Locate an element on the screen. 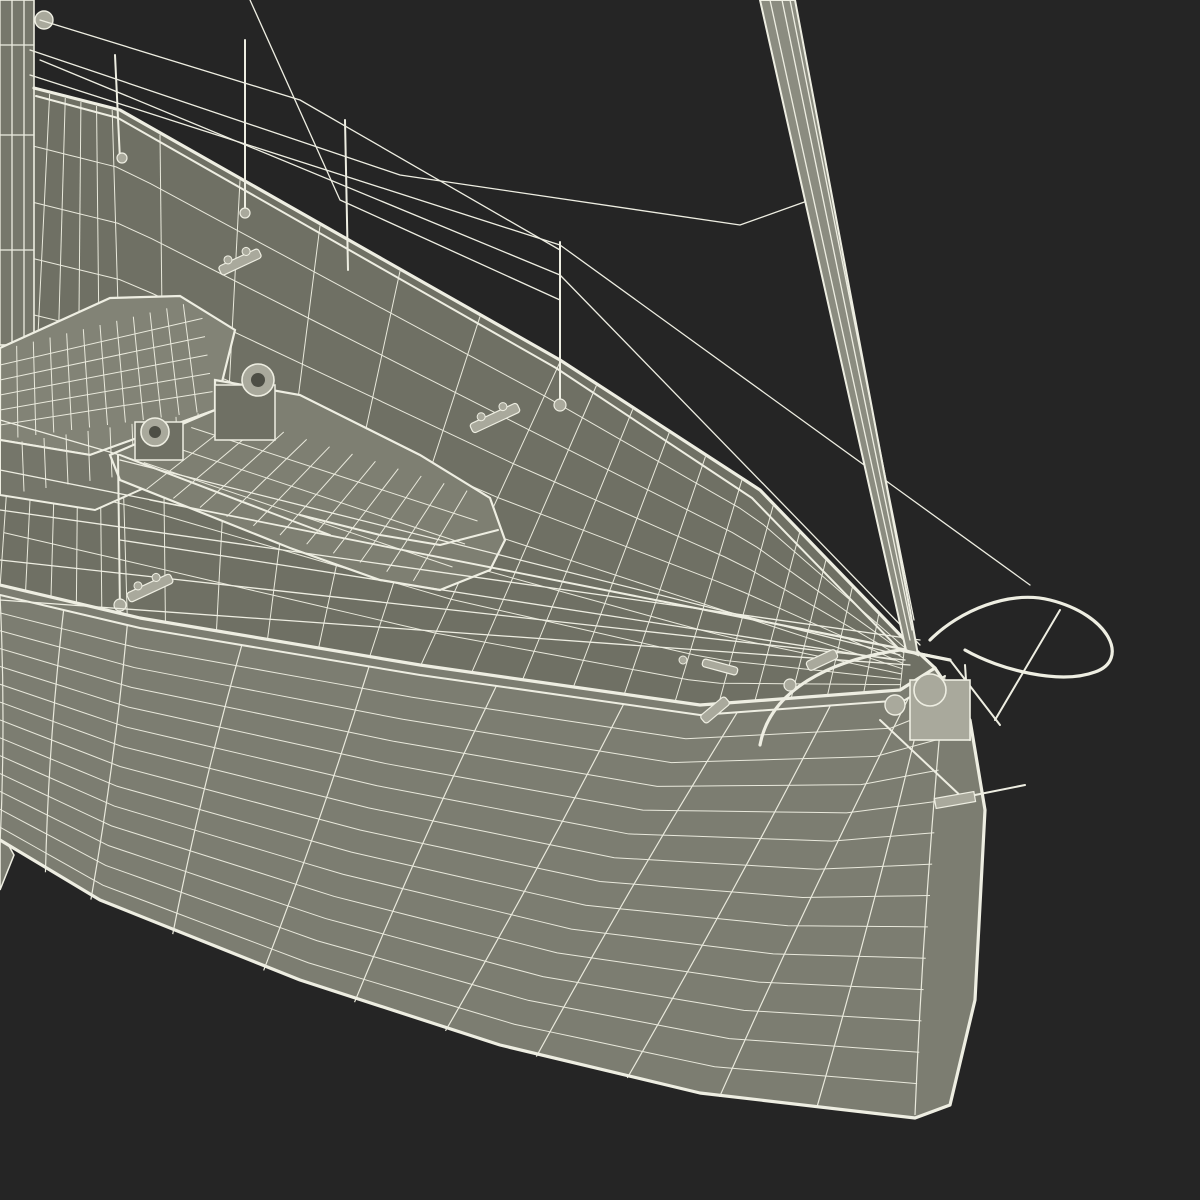 This screenshot has height=1200, width=1200. dorade-vent-left is located at coordinates (159, 439).